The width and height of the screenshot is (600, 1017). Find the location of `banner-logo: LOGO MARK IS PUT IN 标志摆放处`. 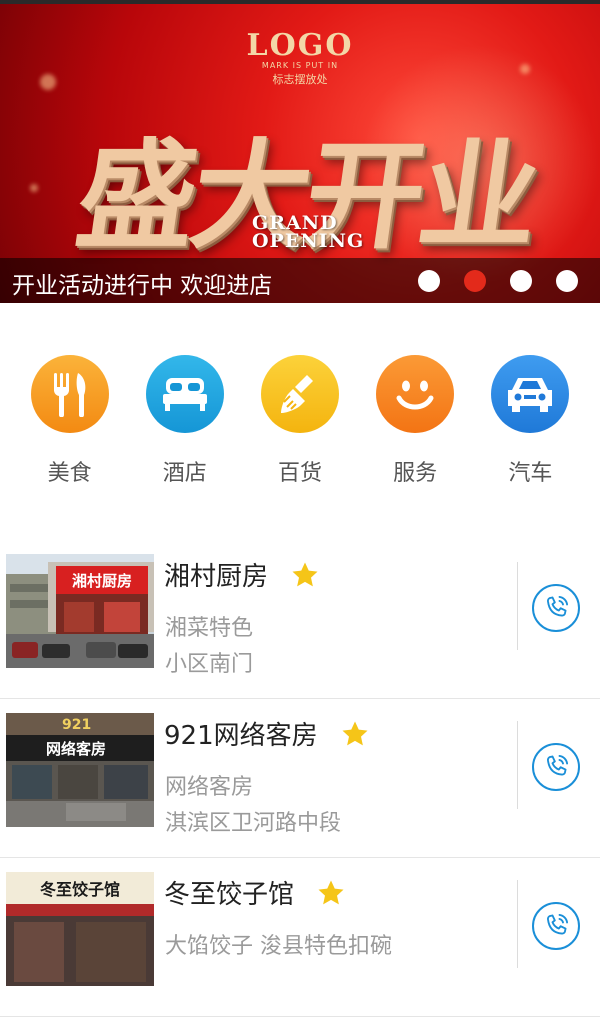

banner-logo: LOGO MARK IS PUT IN 标志摆放处 is located at coordinates (300, 57).